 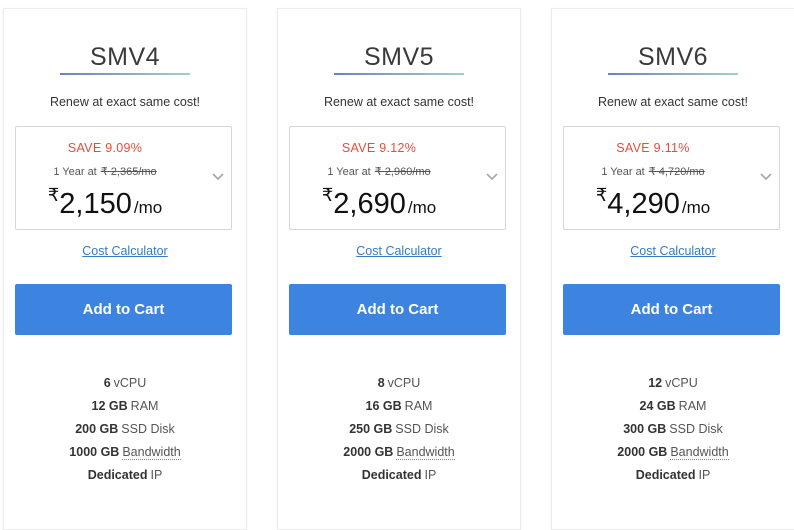 I want to click on term-line: 1 Year at ₹ 2,365/mo, so click(x=105, y=171).